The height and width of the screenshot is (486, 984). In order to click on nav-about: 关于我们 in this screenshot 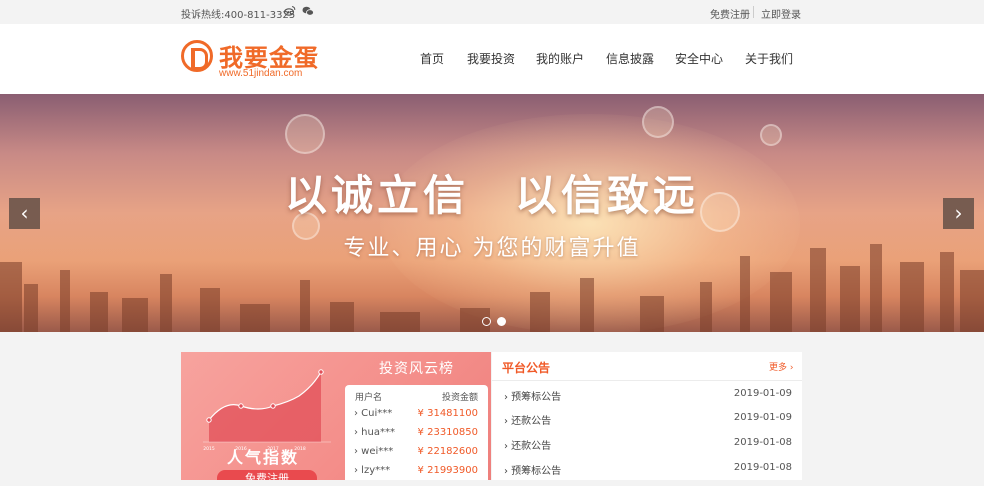, I will do `click(769, 59)`.